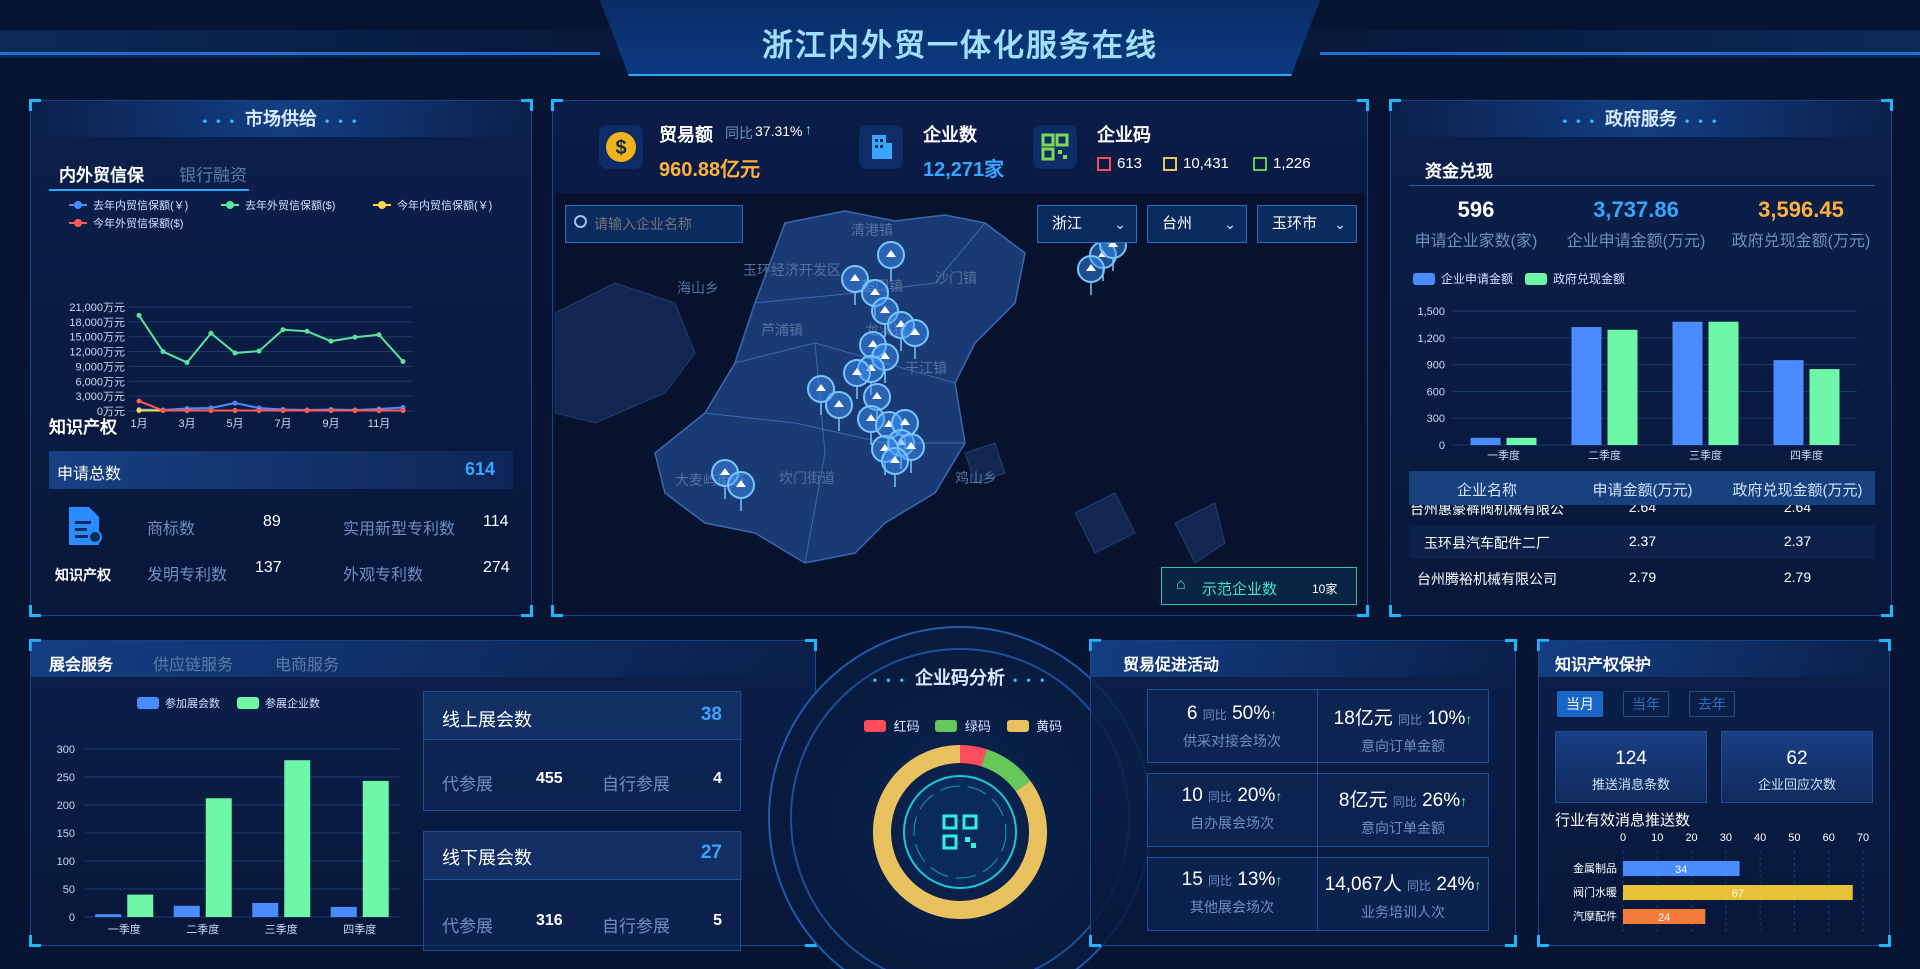  What do you see at coordinates (1230, 224) in the screenshot?
I see `chevron-down-icon: ⌄` at bounding box center [1230, 224].